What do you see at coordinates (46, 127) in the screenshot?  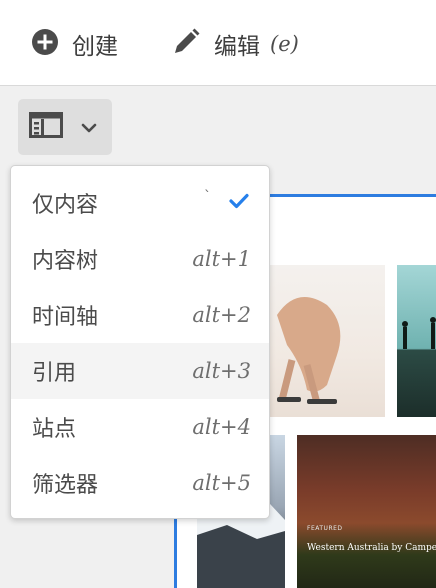 I see `rail-layout-icon` at bounding box center [46, 127].